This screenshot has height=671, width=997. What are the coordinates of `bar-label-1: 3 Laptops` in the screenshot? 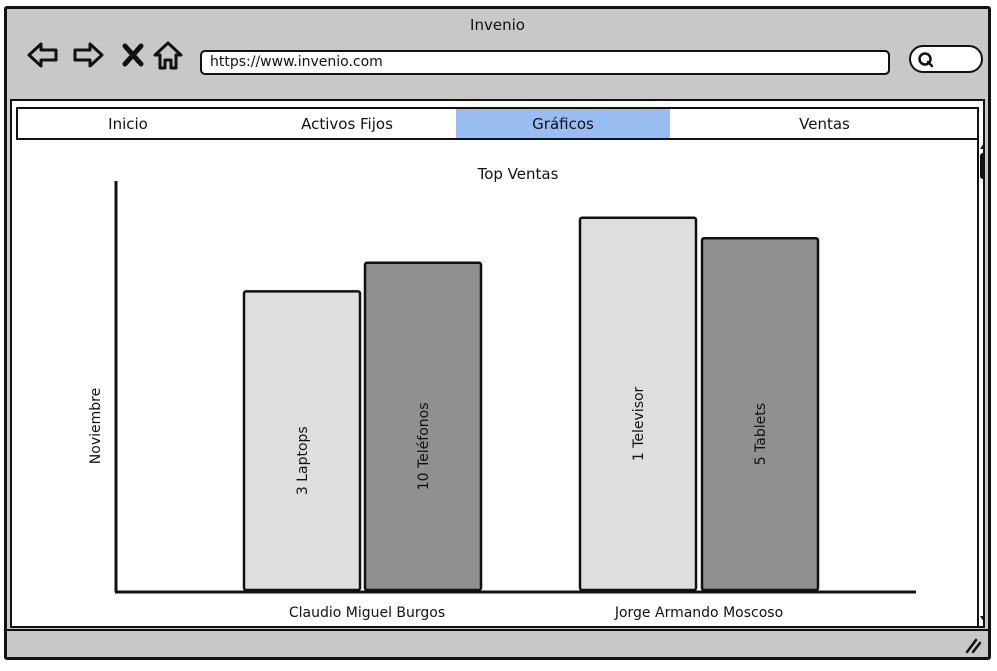 It's located at (303, 460).